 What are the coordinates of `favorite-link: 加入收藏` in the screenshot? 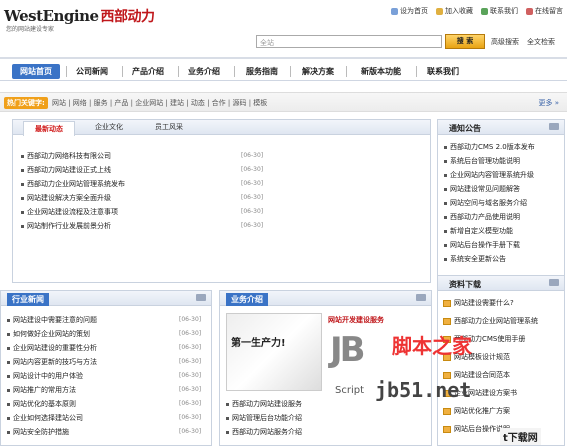 It's located at (454, 11).